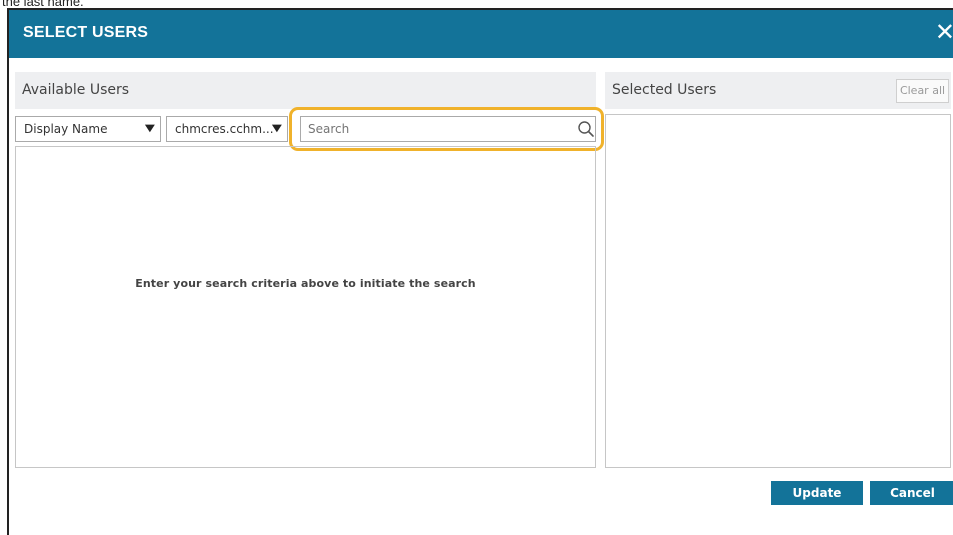 This screenshot has width=953, height=535. I want to click on clear-all-button: Clear all, so click(922, 91).